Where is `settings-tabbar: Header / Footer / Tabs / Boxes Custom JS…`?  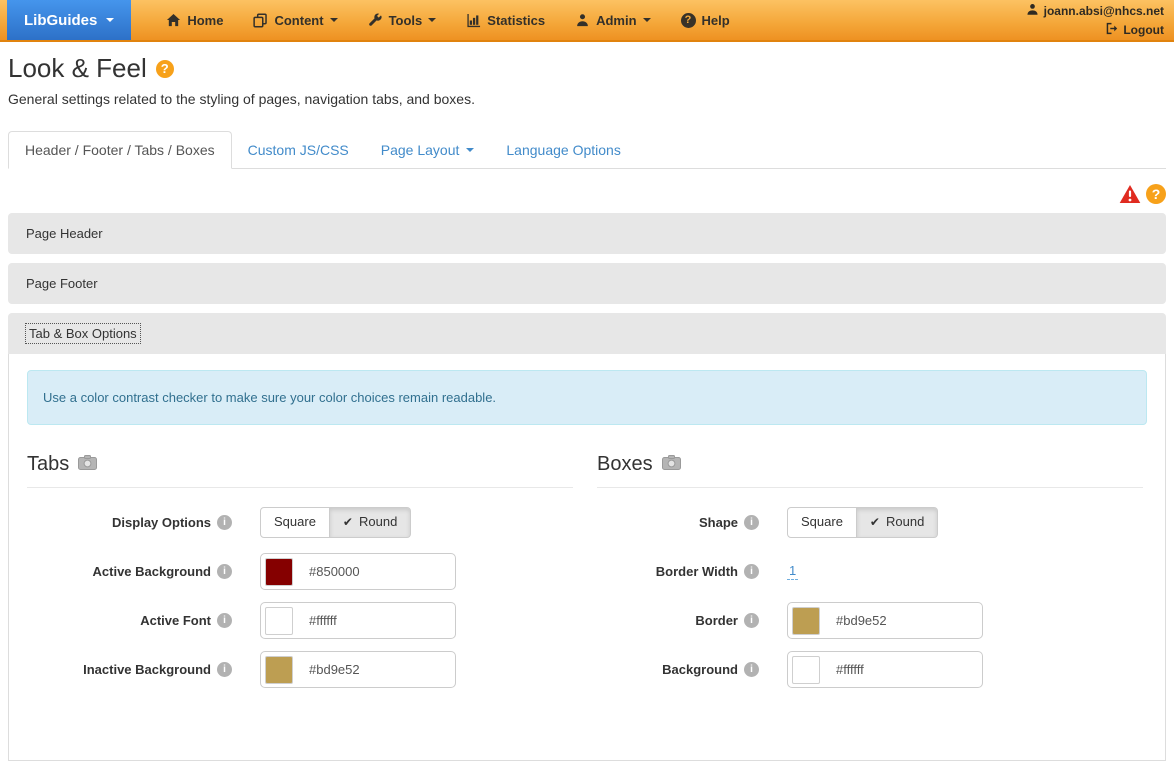
settings-tabbar: Header / Footer / Tabs / Boxes Custom JS… is located at coordinates (587, 150).